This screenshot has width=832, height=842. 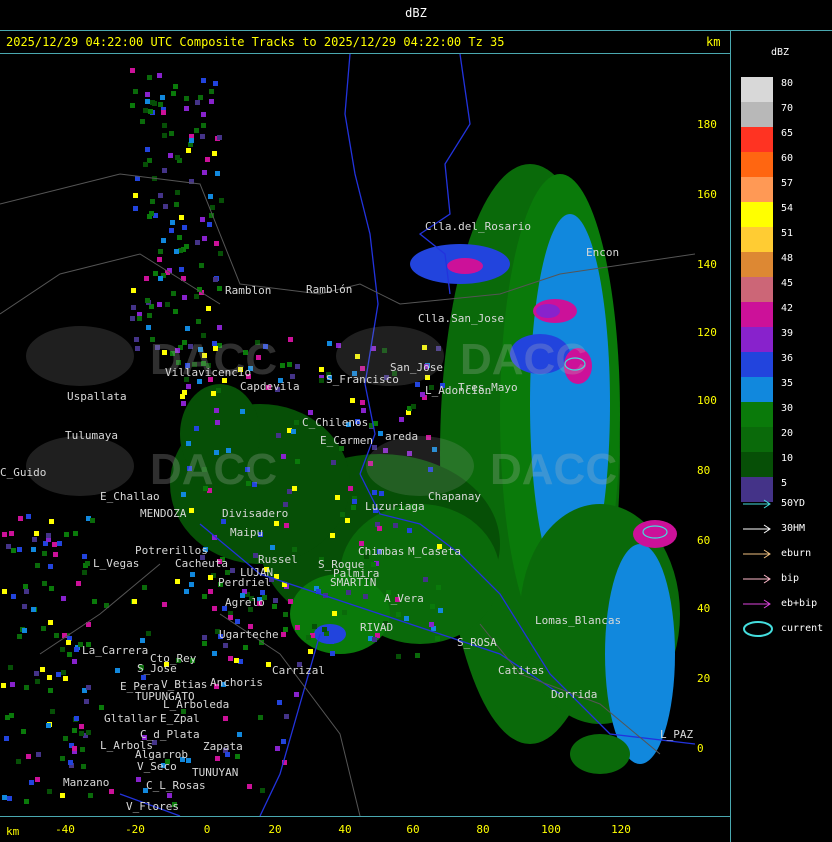 I want to click on place-label: MENDOZA, so click(x=163, y=513).